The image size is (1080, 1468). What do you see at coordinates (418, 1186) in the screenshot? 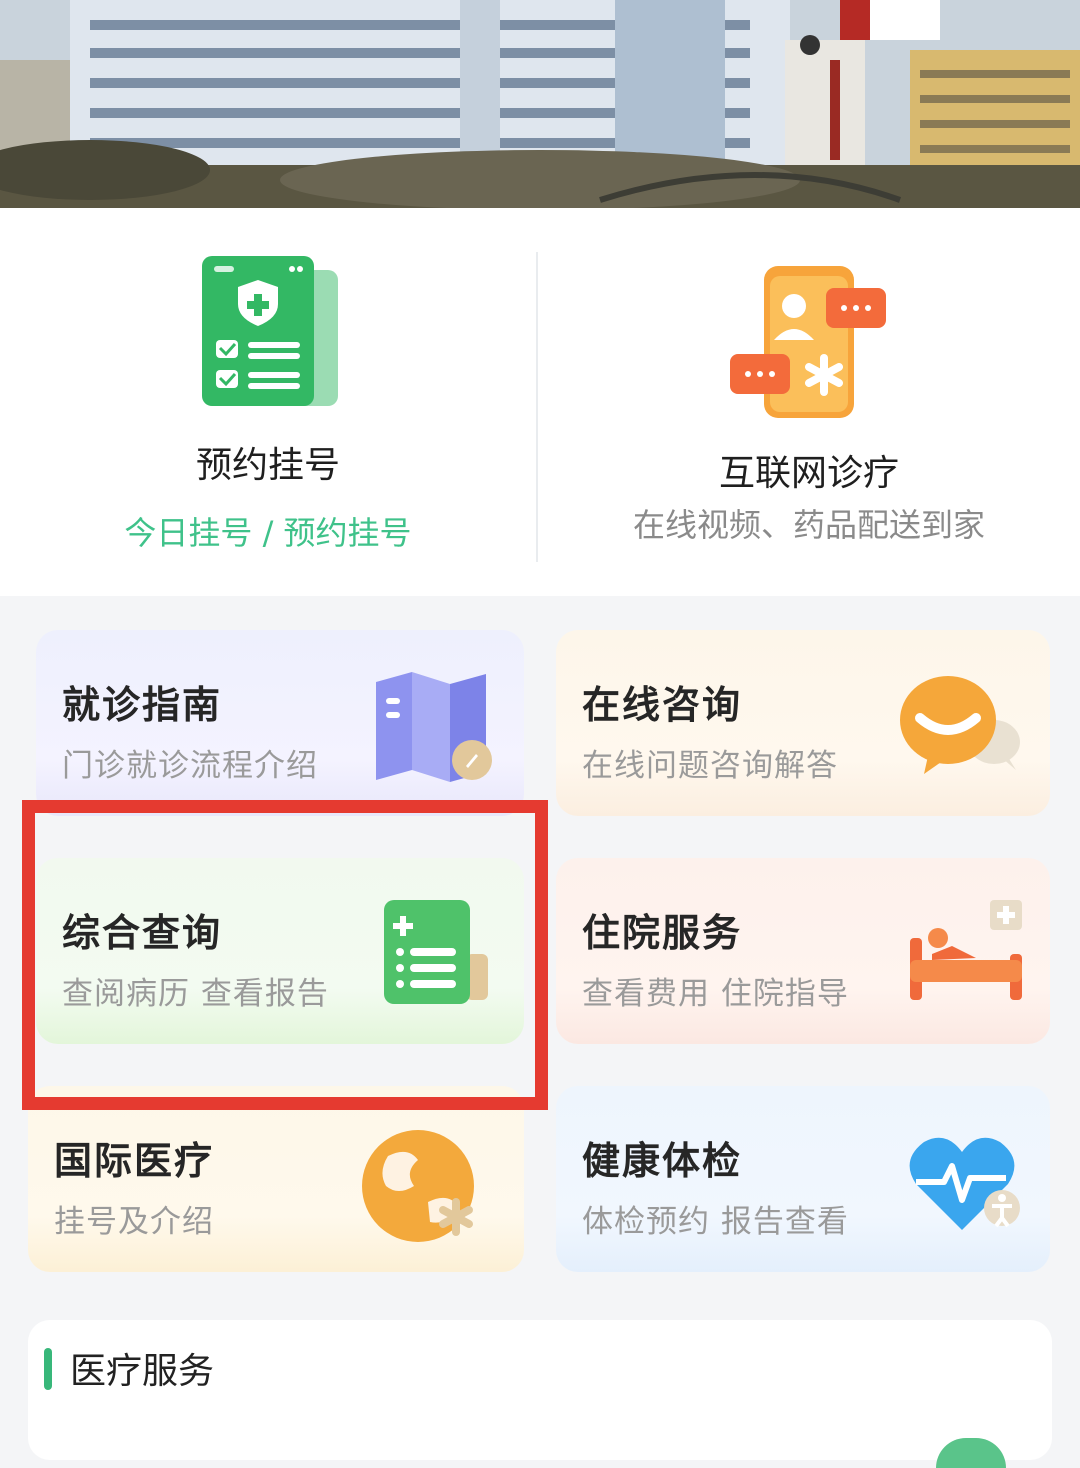
I see `globe-icon` at bounding box center [418, 1186].